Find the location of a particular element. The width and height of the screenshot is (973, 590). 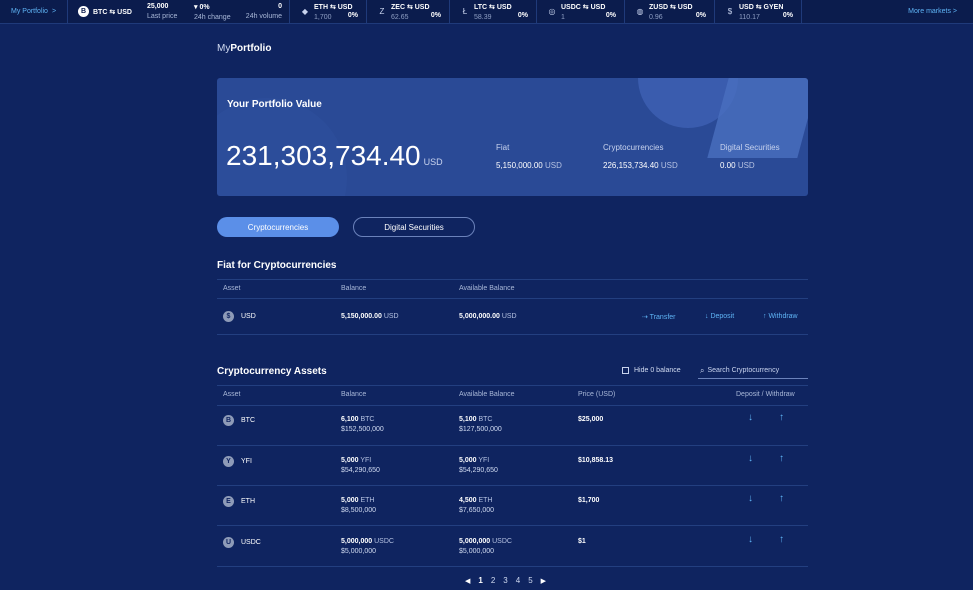

asset-available-balance: 5,000 YFI $54,290,650 is located at coordinates (478, 465).